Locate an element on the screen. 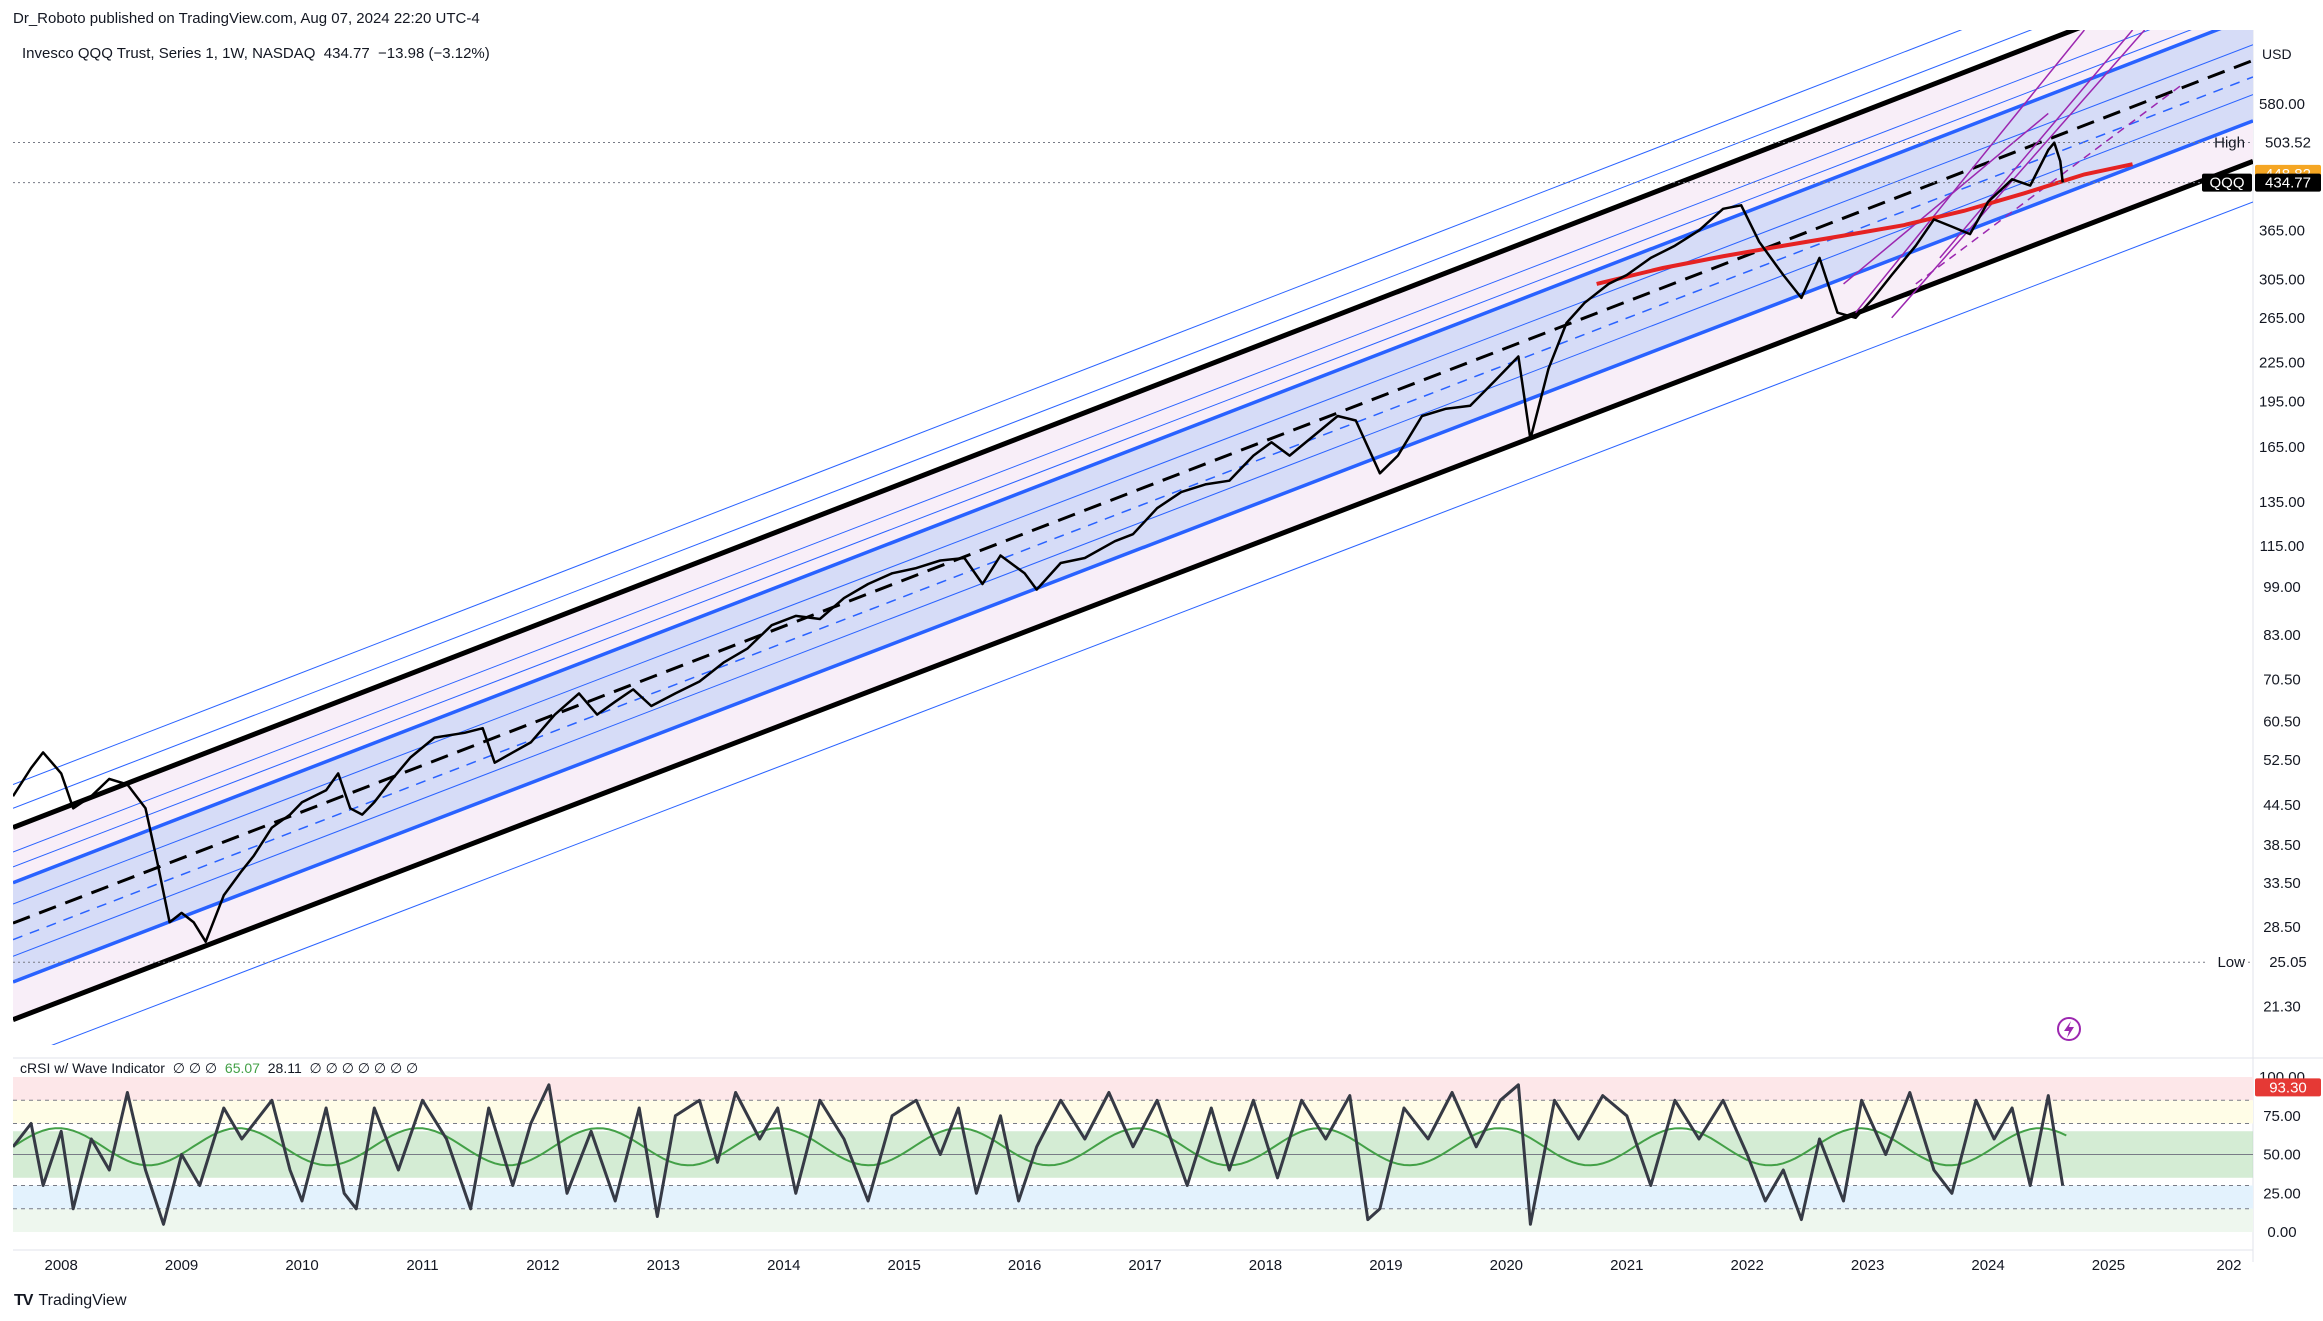 The height and width of the screenshot is (1321, 2323). price-axis-tick-label: 83.00 is located at coordinates (2282, 635).